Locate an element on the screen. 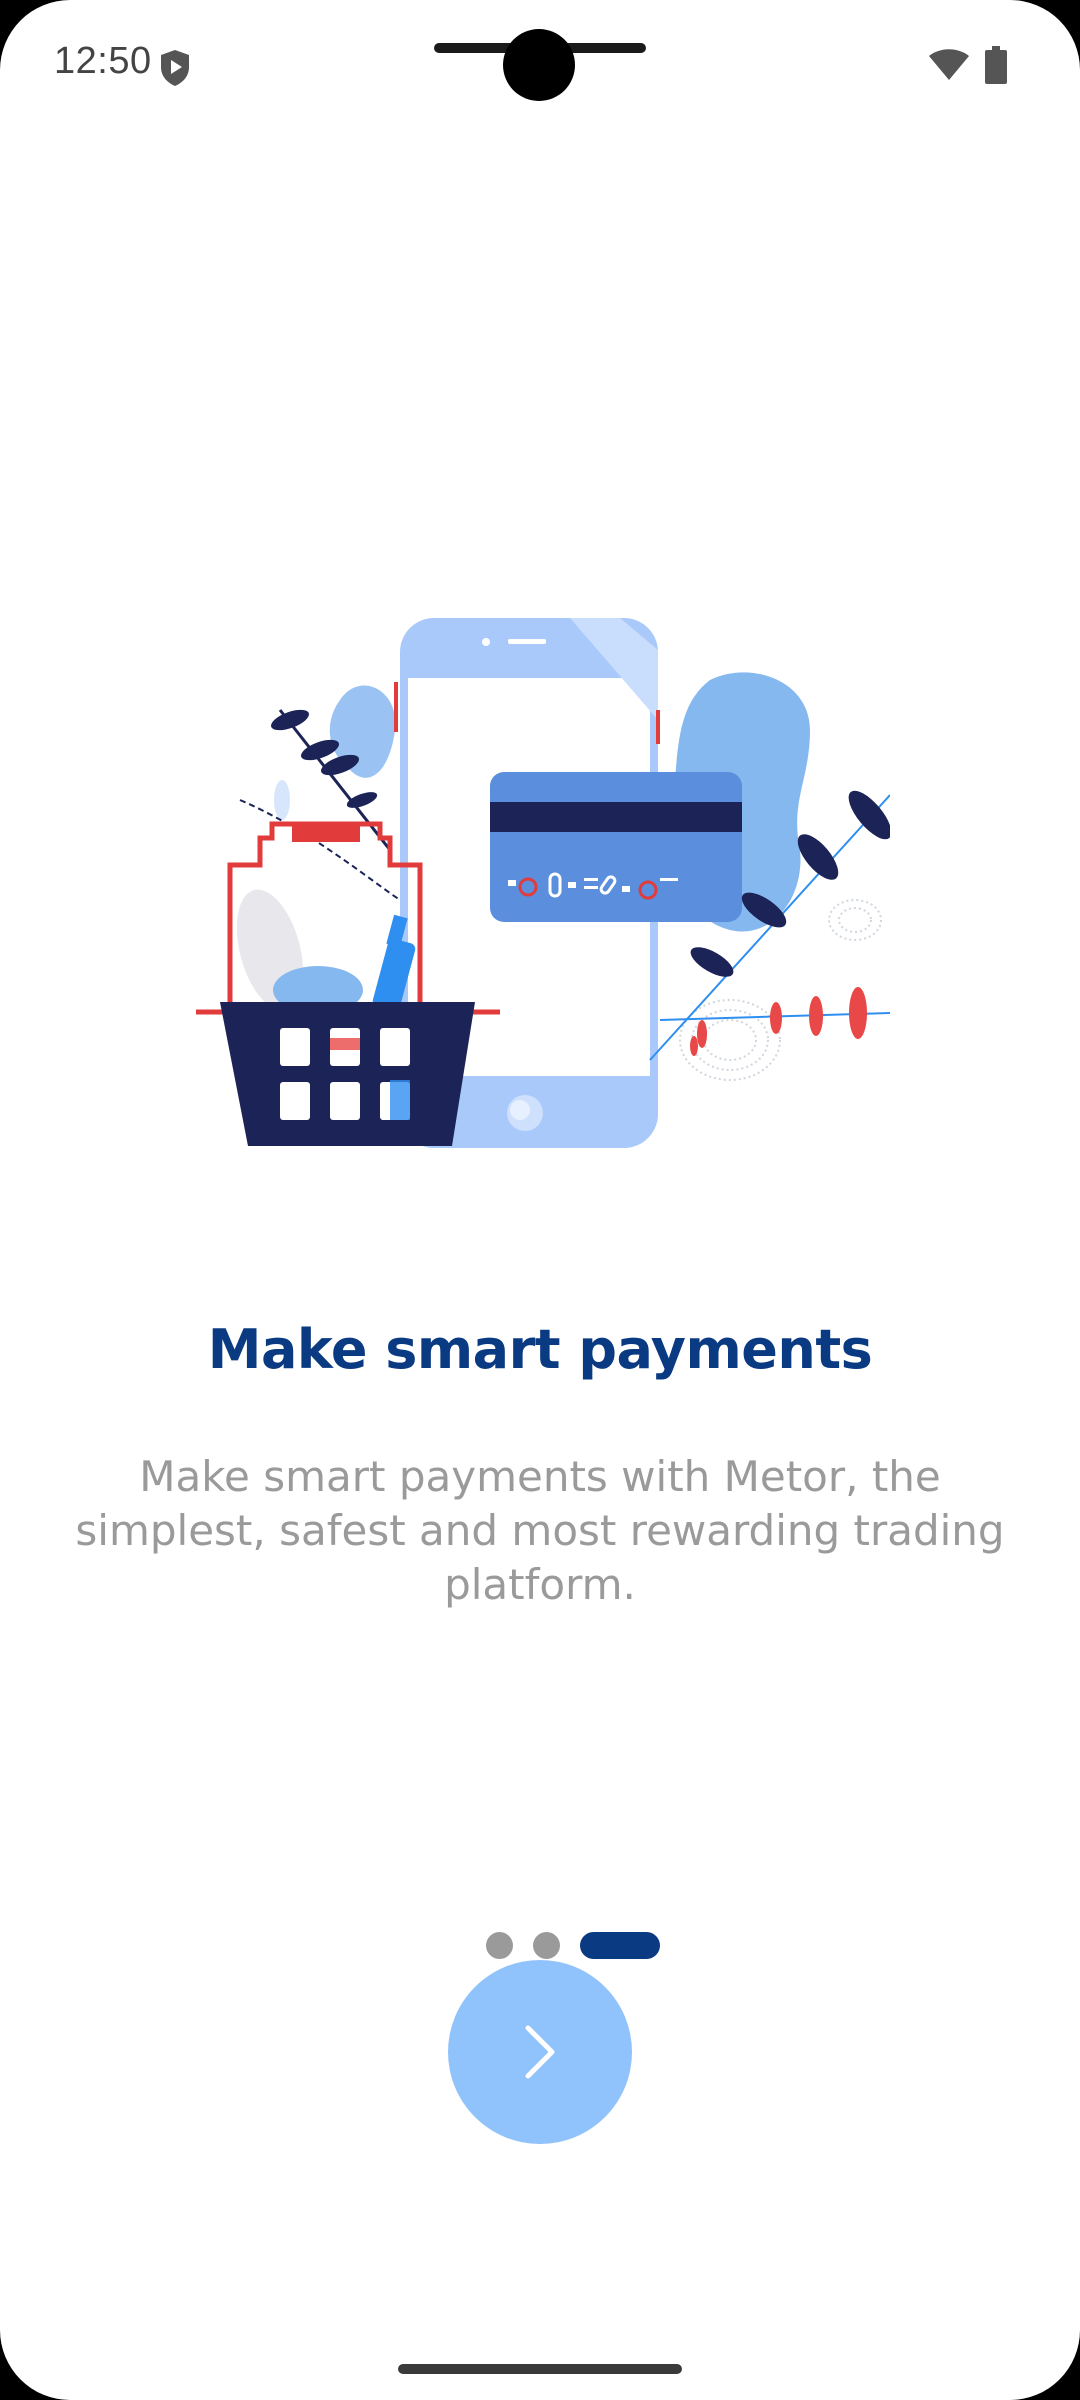  onboarding-title: Make smart payments is located at coordinates (540, 1349).